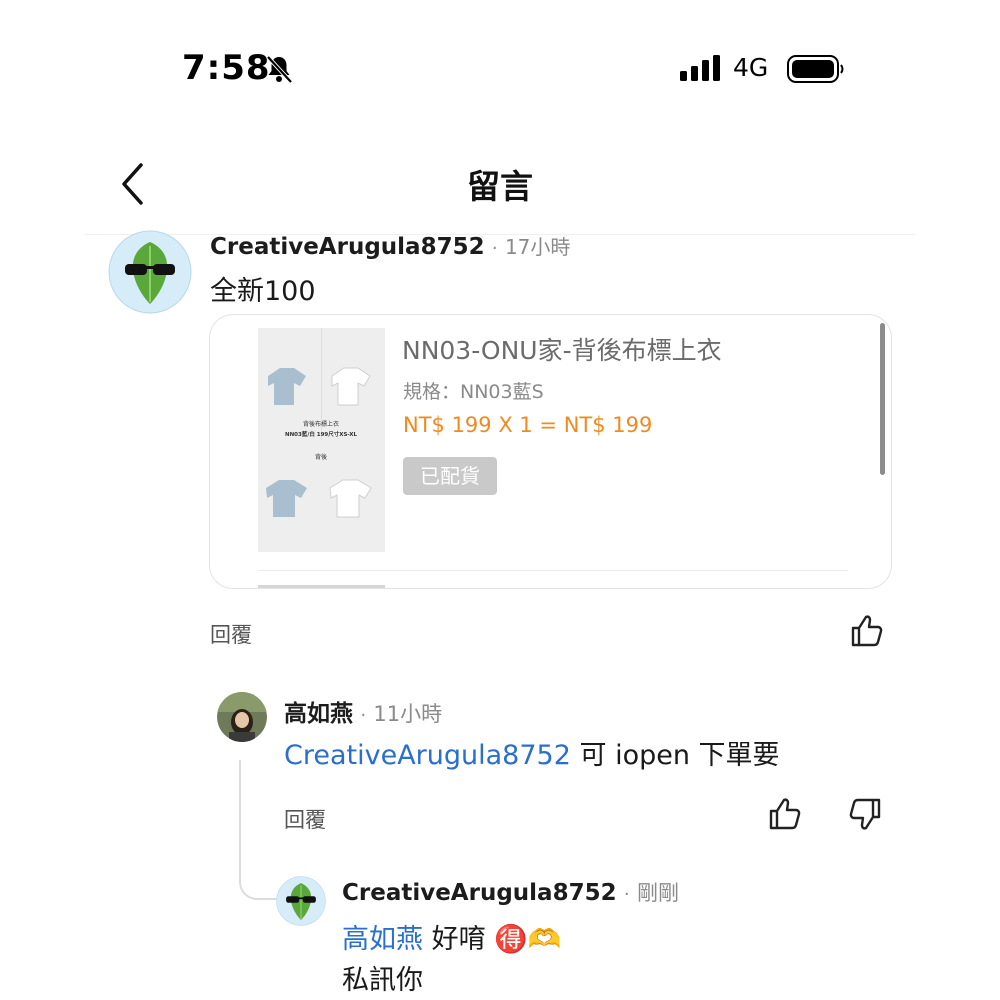 This screenshot has width=1000, height=1000. I want to click on comment-meta: CreativeArugula8752 · 剛剛, so click(510, 892).